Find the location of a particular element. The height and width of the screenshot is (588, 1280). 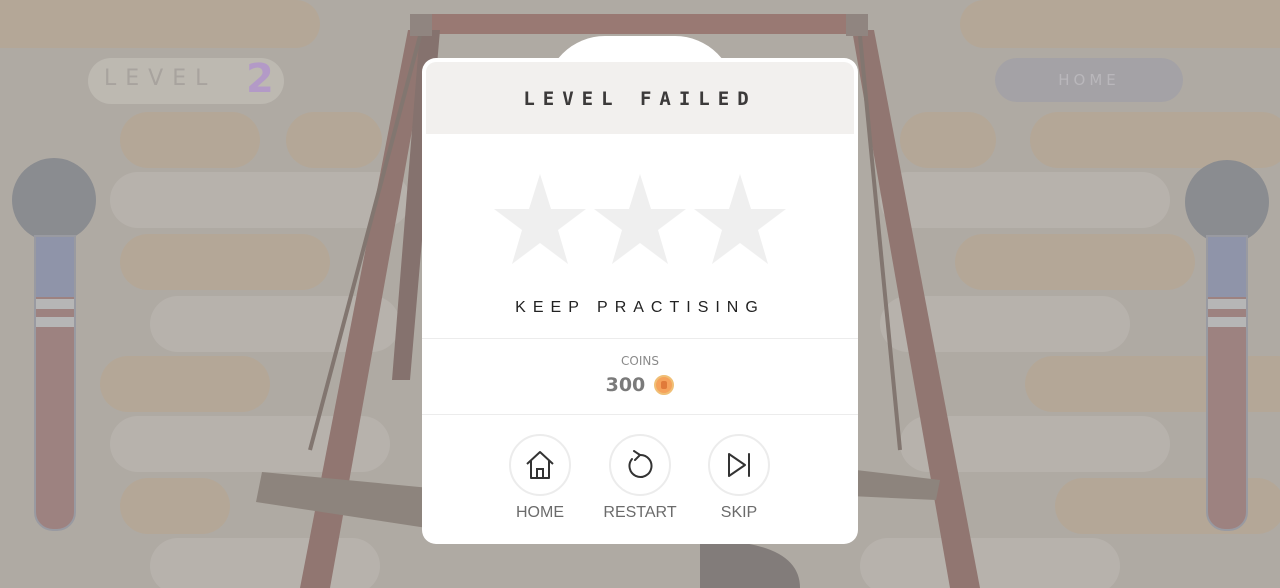

home-button: HOME is located at coordinates (540, 478).